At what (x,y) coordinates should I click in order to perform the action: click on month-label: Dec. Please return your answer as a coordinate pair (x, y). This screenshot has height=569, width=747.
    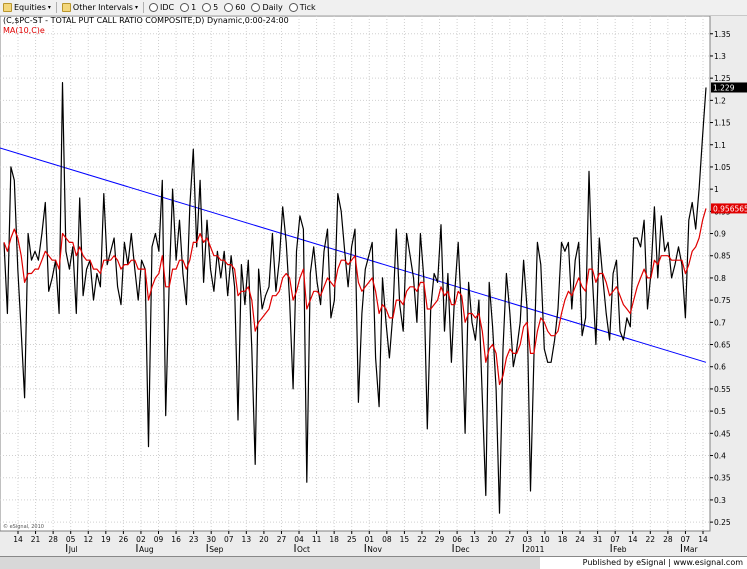
    Looking at the image, I should click on (462, 549).